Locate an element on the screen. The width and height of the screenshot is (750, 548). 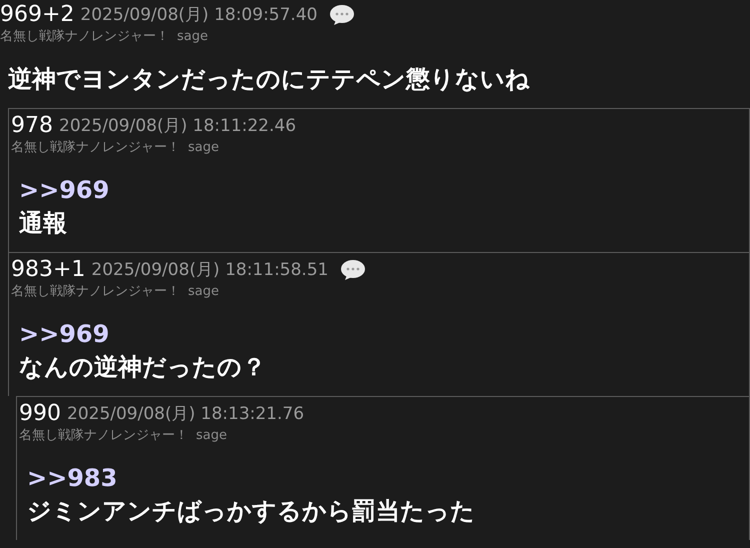
post-date: 2025/09/08(月) 18:13:21.76 is located at coordinates (185, 414).